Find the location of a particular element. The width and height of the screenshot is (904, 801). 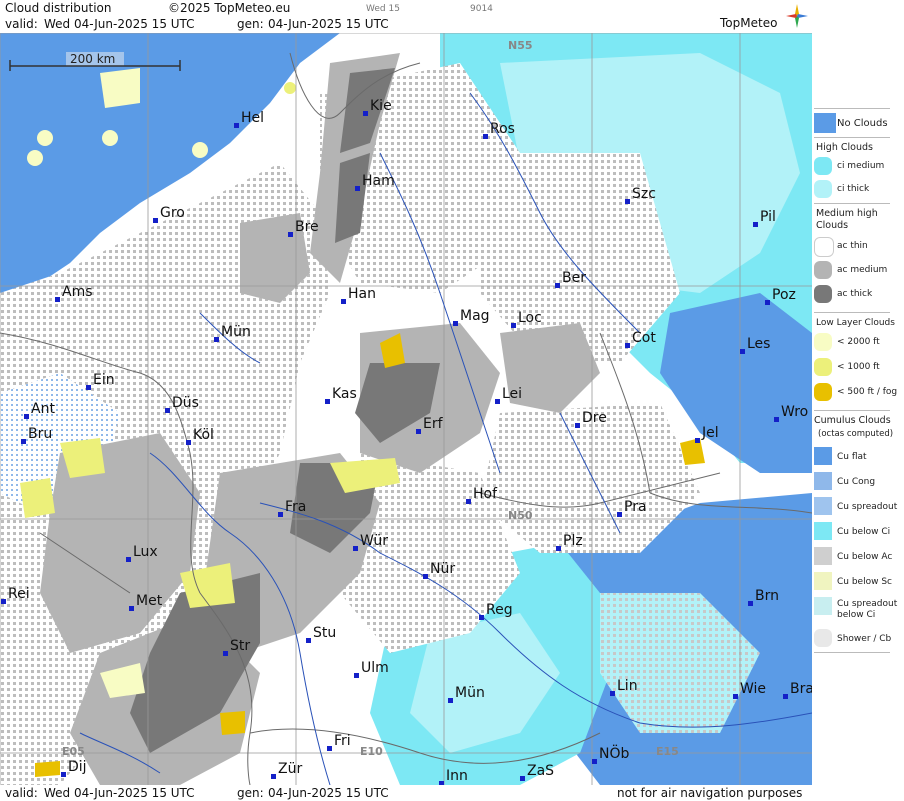

legend-high-title: High Clouds is located at coordinates (844, 147).